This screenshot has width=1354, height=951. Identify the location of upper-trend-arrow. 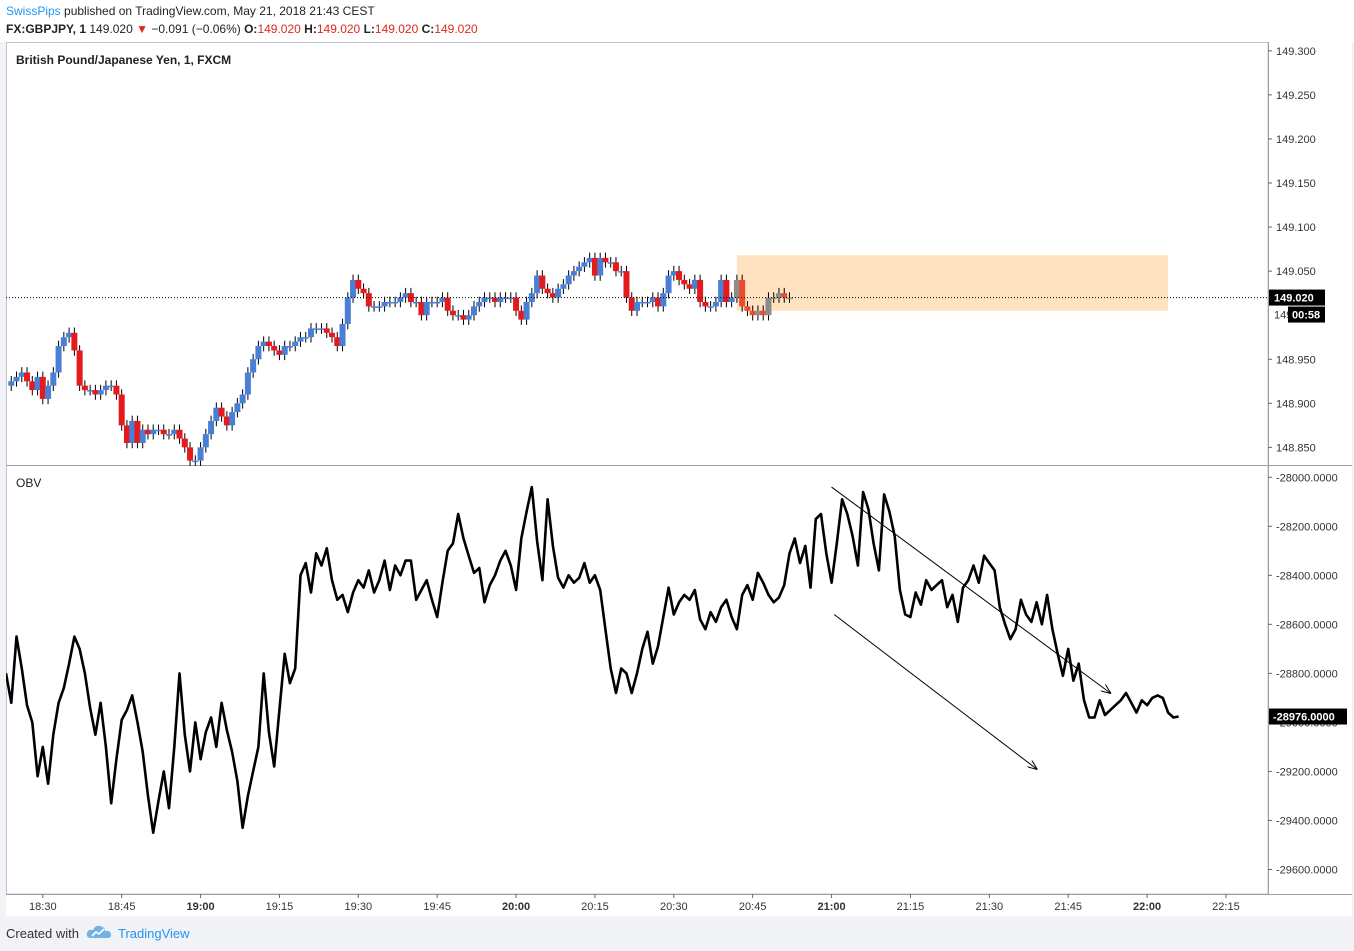
(971, 589).